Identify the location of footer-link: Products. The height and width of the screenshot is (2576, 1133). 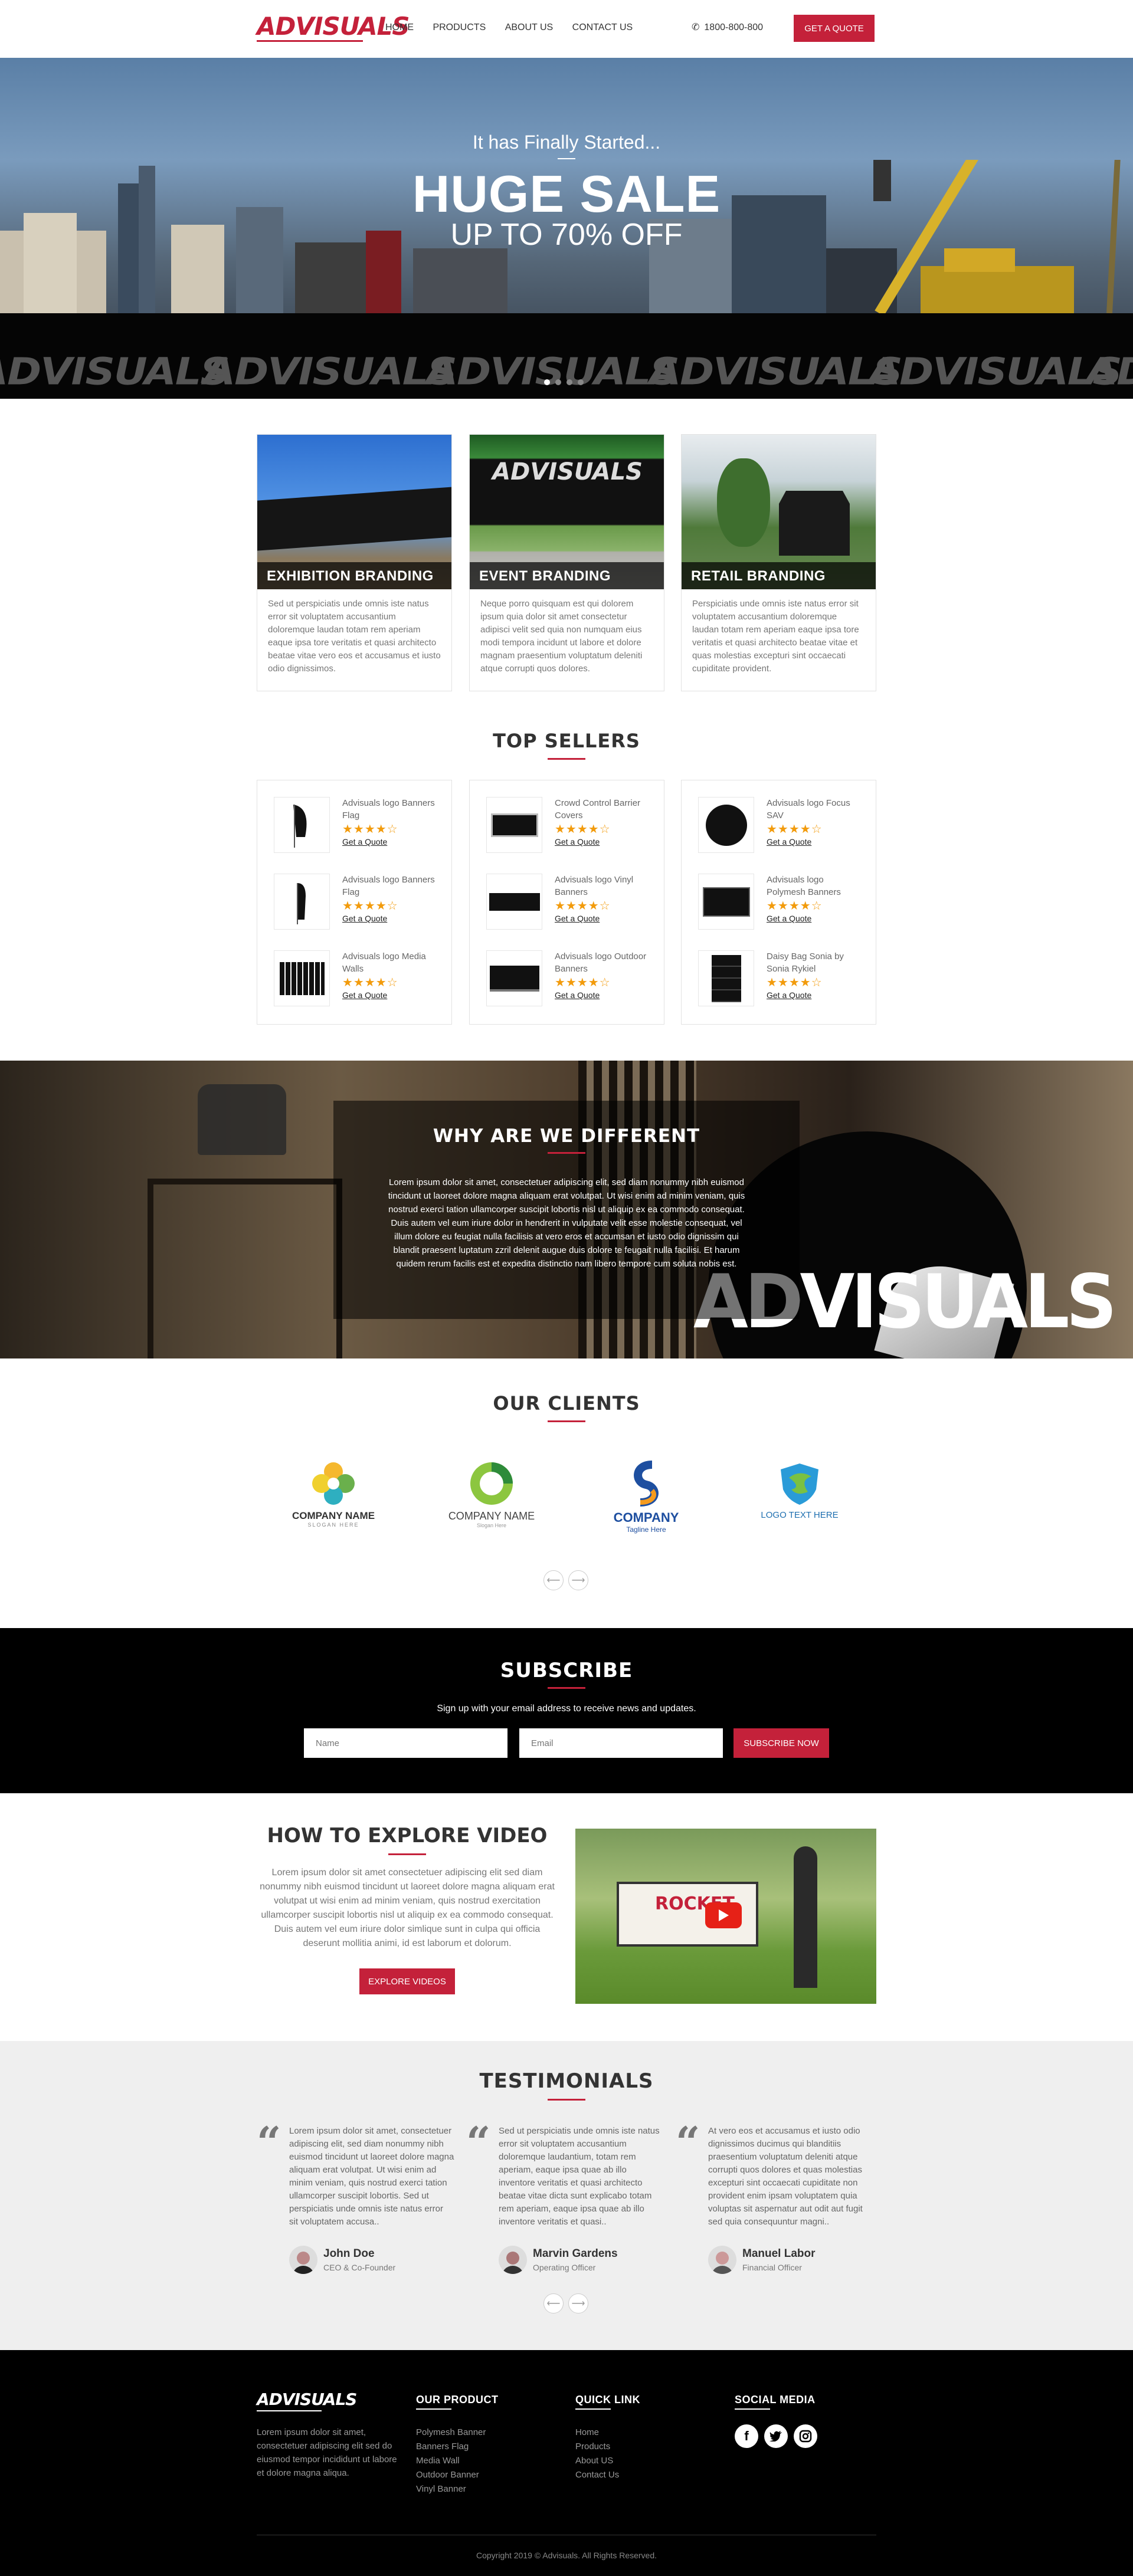
(597, 2447).